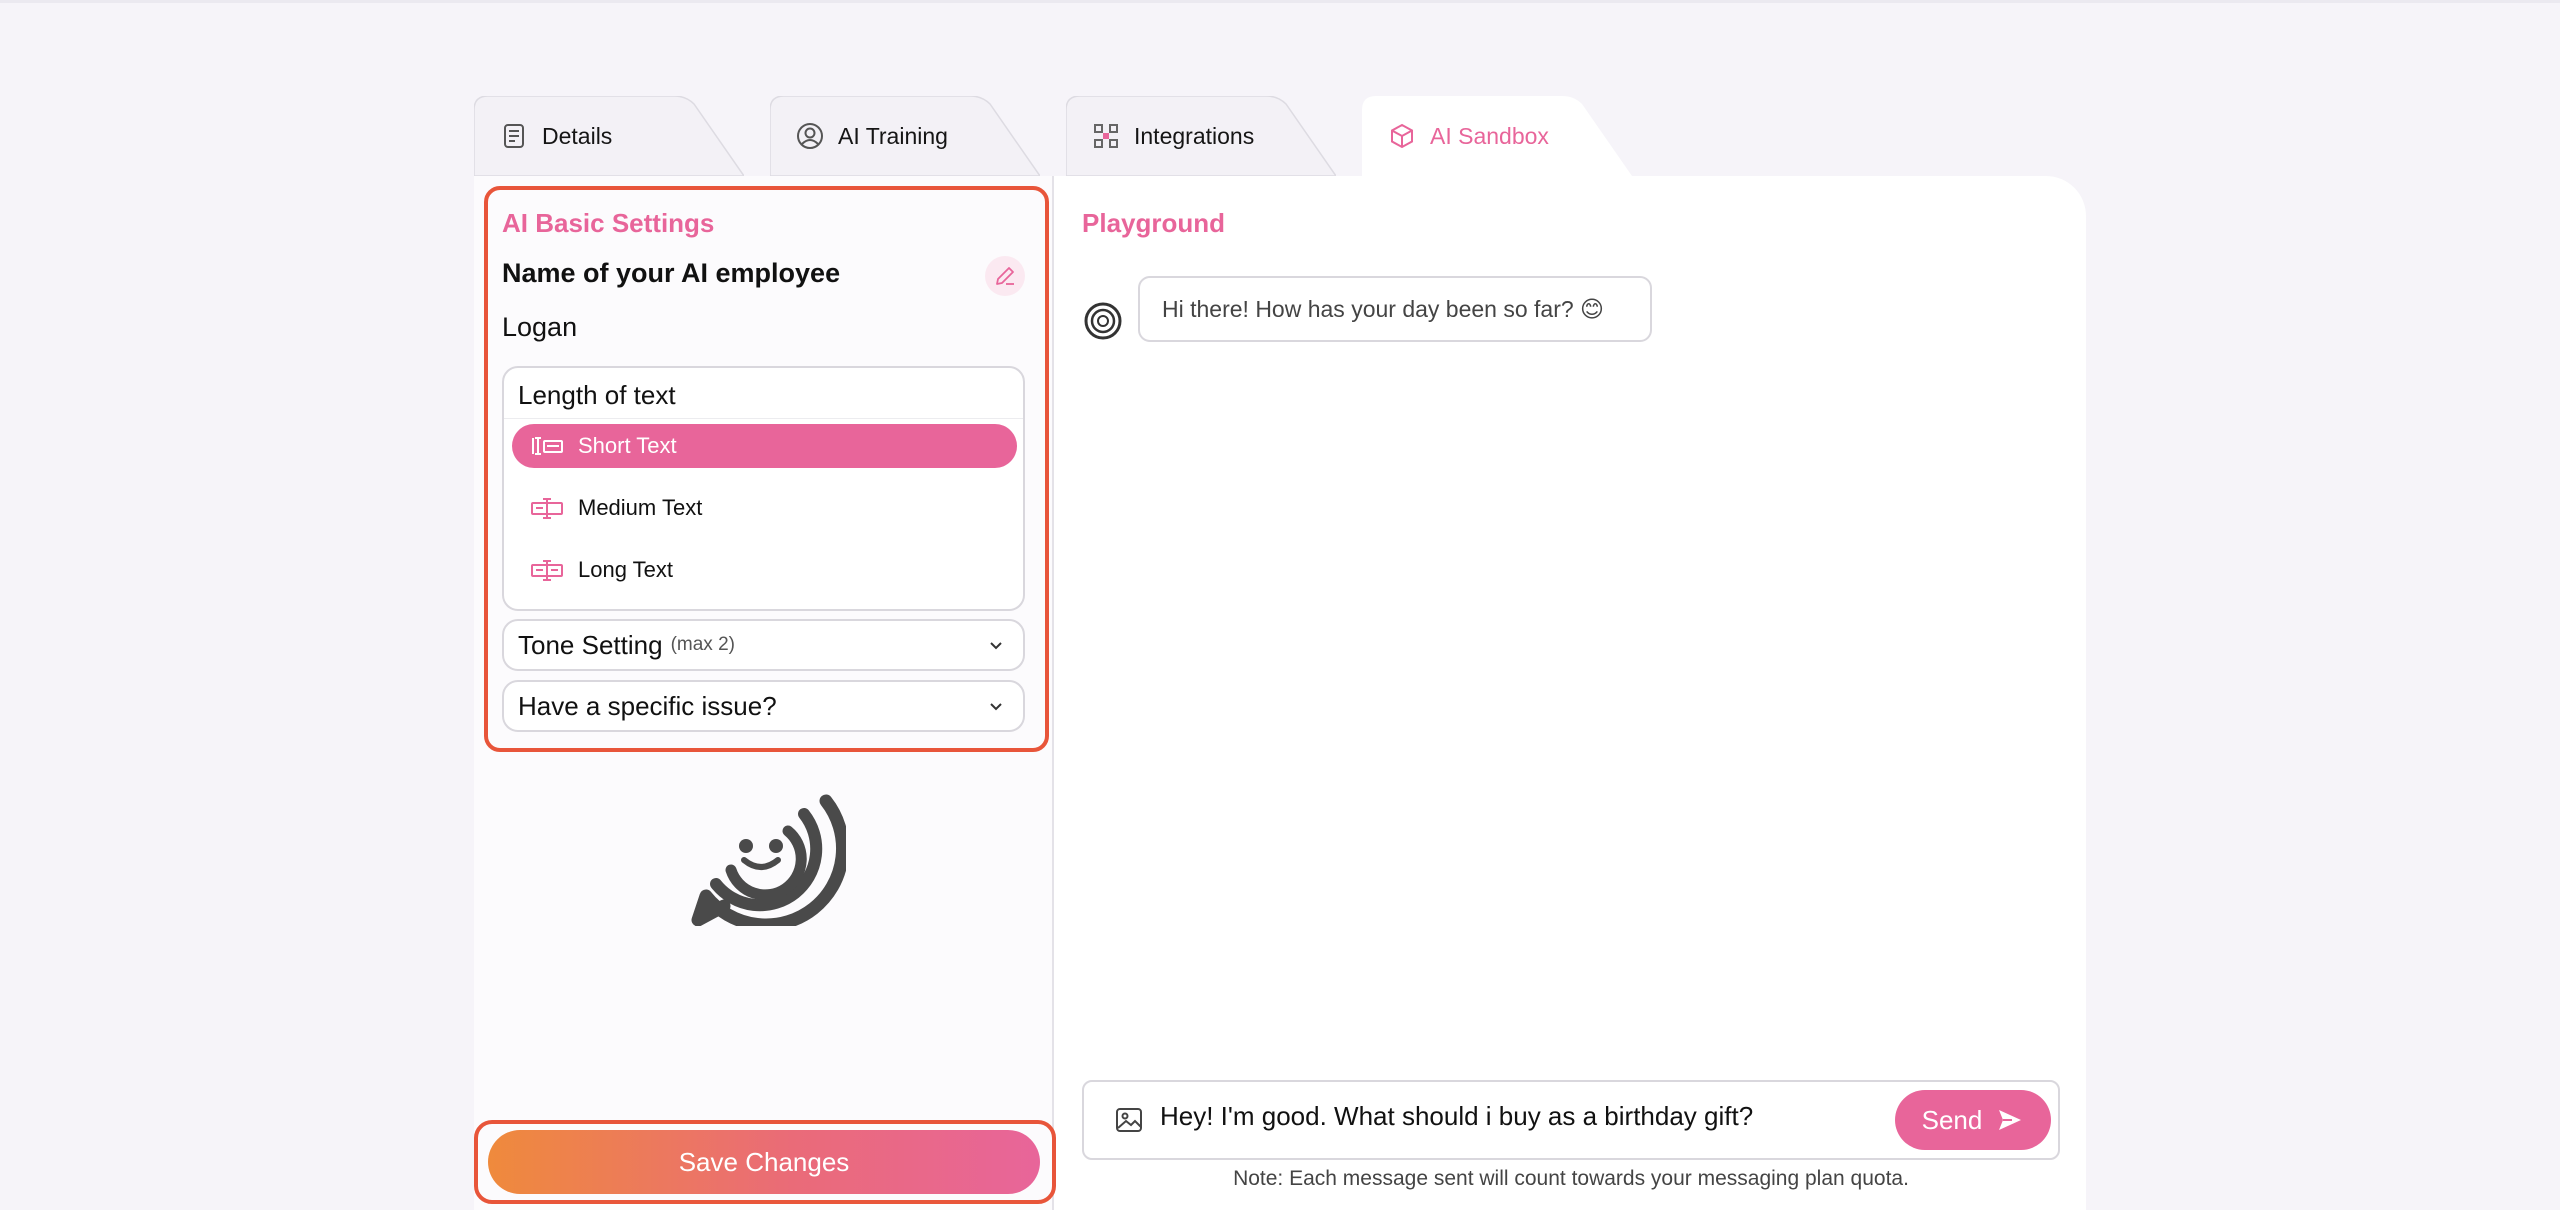  I want to click on cube-icon, so click(1402, 136).